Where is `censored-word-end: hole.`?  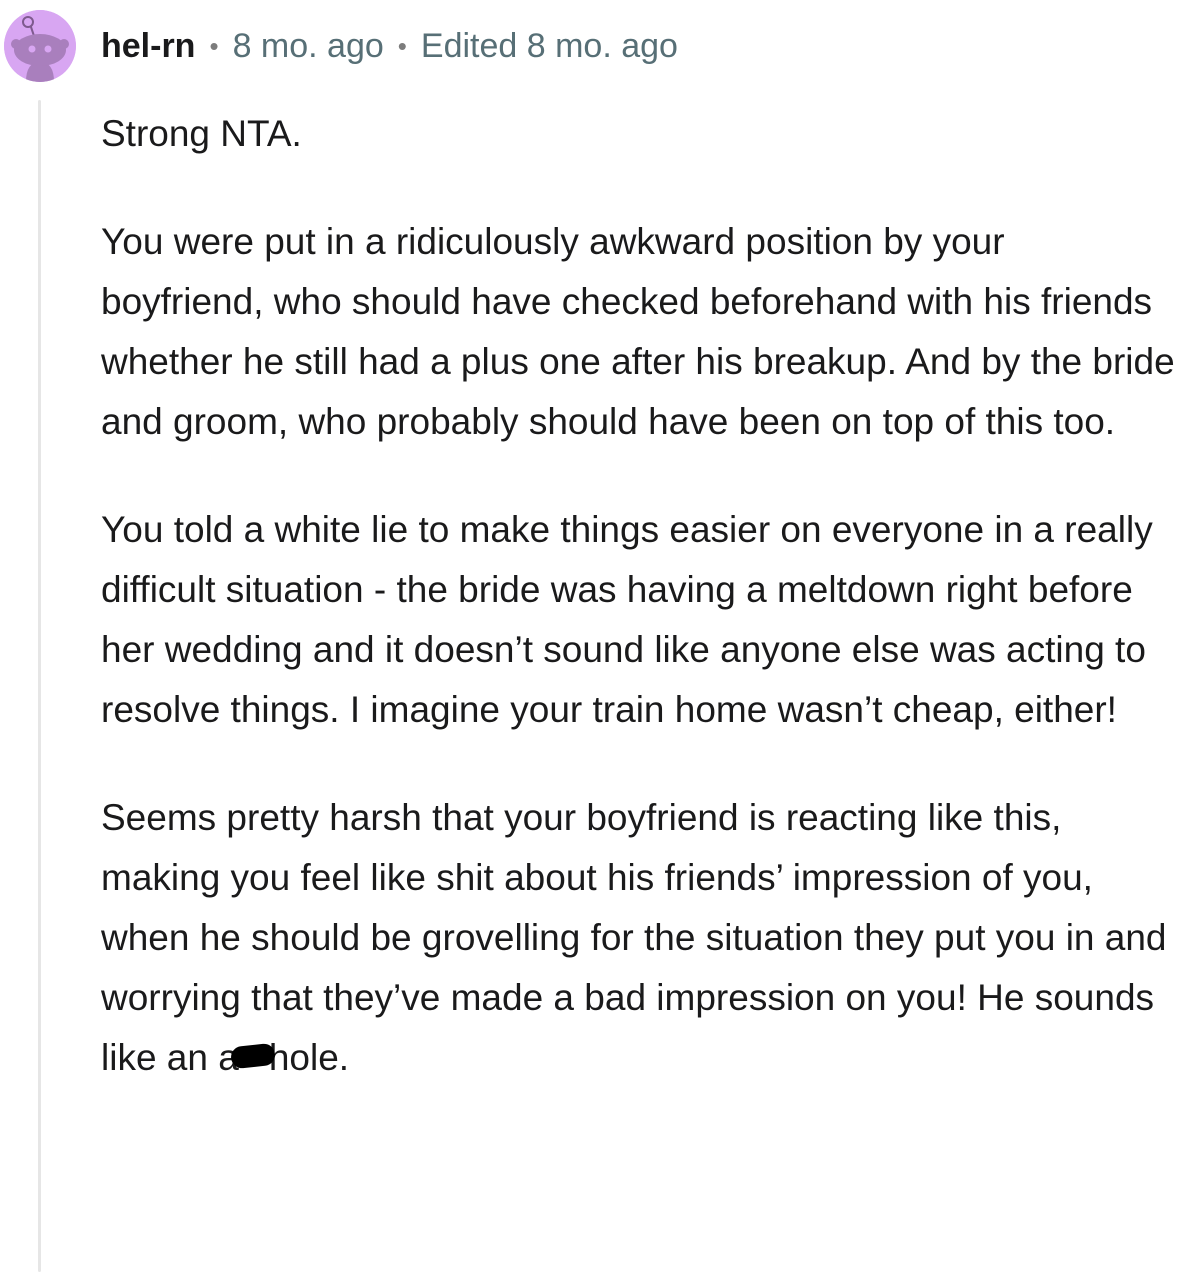
censored-word-end: hole. is located at coordinates (309, 1057).